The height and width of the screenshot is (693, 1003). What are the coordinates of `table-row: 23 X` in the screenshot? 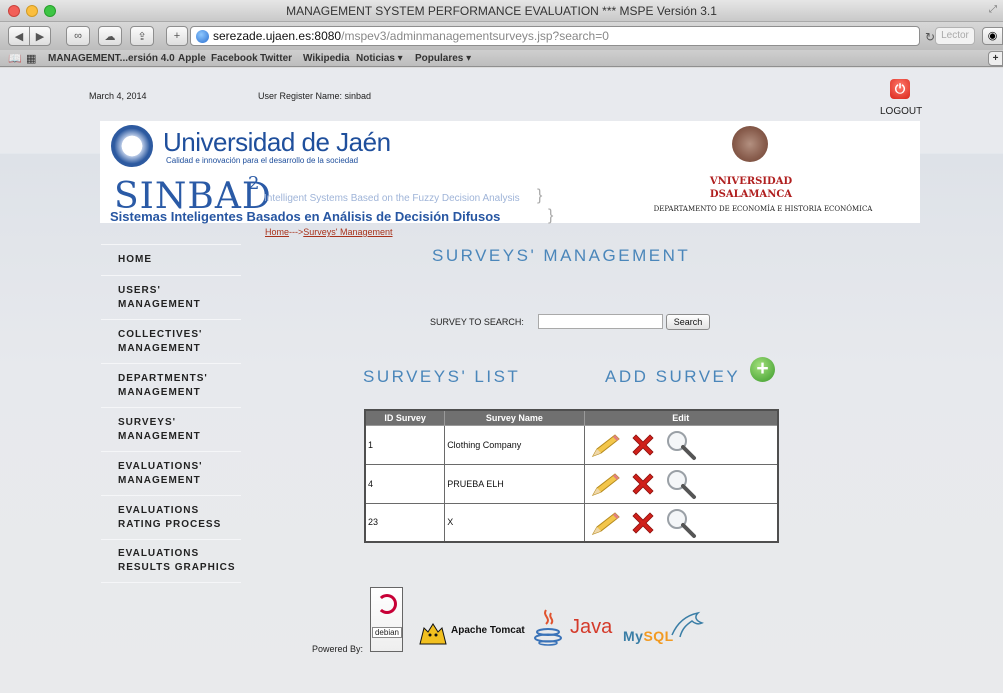 It's located at (571, 522).